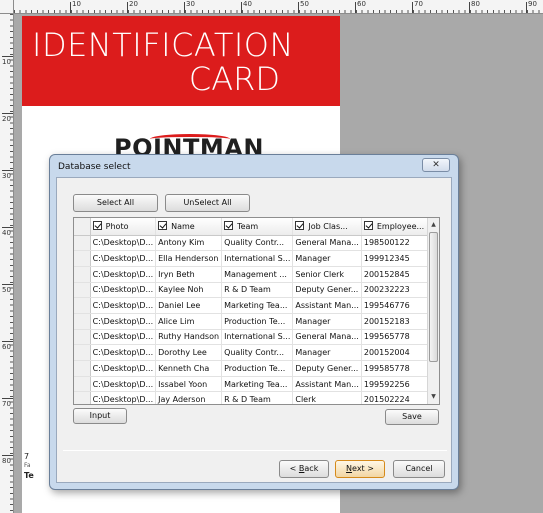 The width and height of the screenshot is (543, 513). I want to click on ruler-label: 50, so click(304, 4).